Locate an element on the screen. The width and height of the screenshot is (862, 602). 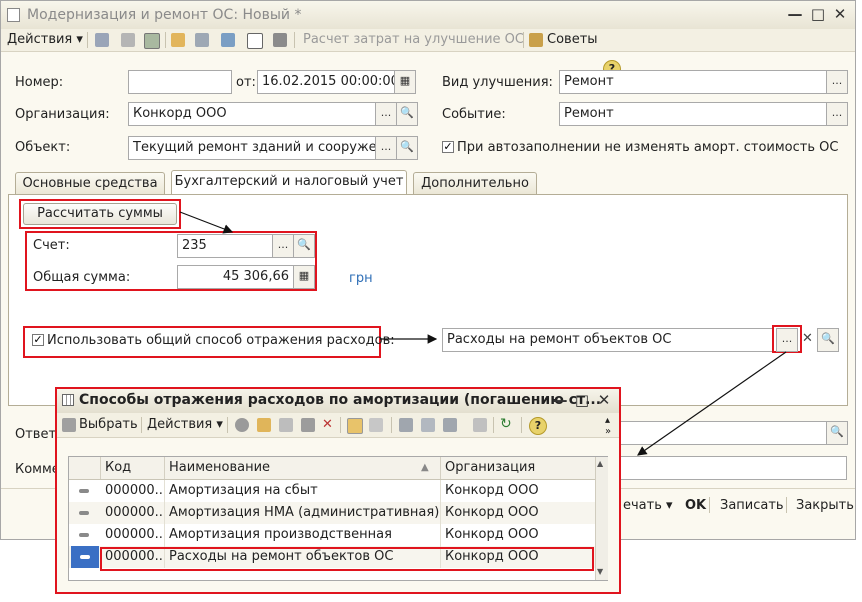
delete-icon: ✕ is located at coordinates (327, 424).